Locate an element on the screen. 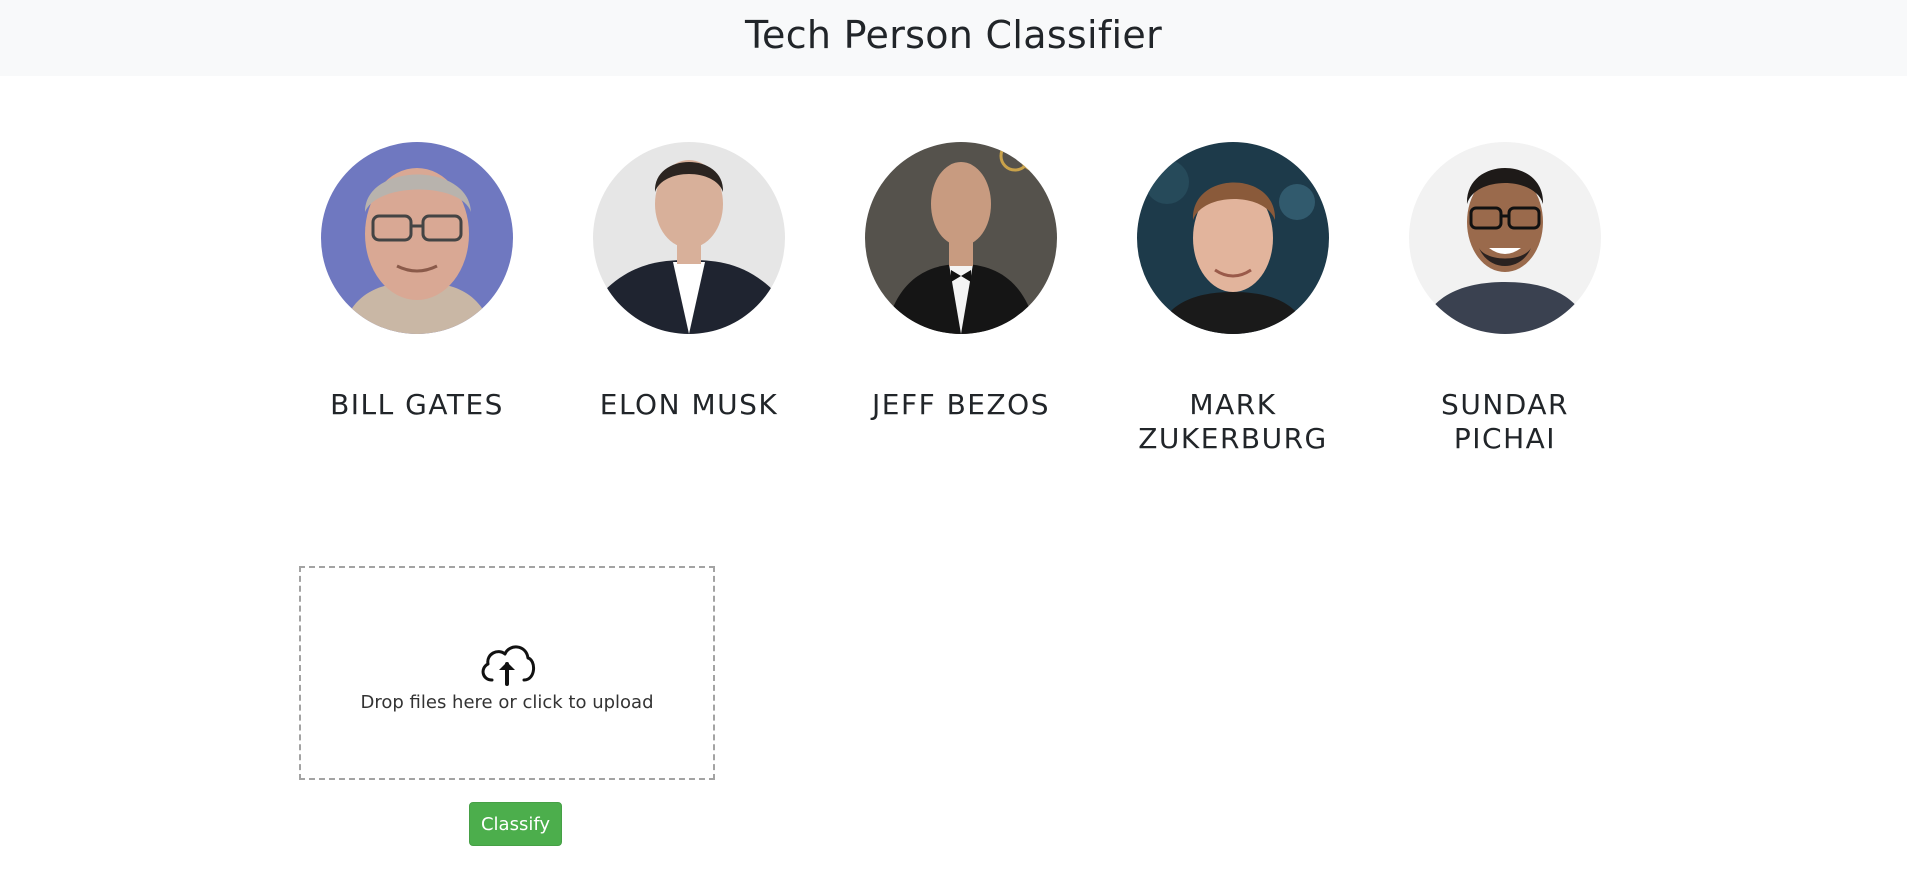  person-name: ELON MUSK is located at coordinates (689, 404).